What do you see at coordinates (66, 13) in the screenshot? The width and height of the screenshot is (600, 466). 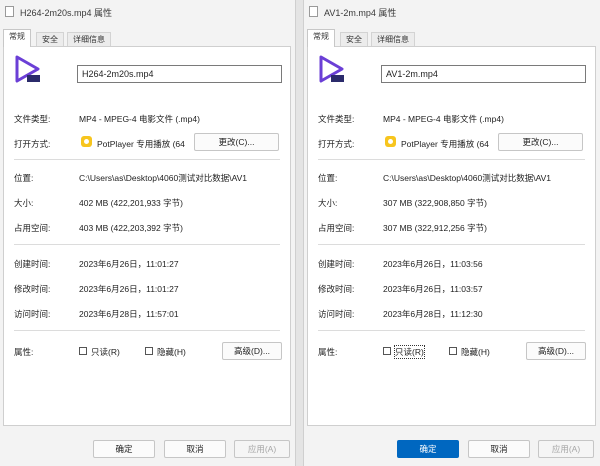 I see `window-title: H264-2m20s.mp4 属性` at bounding box center [66, 13].